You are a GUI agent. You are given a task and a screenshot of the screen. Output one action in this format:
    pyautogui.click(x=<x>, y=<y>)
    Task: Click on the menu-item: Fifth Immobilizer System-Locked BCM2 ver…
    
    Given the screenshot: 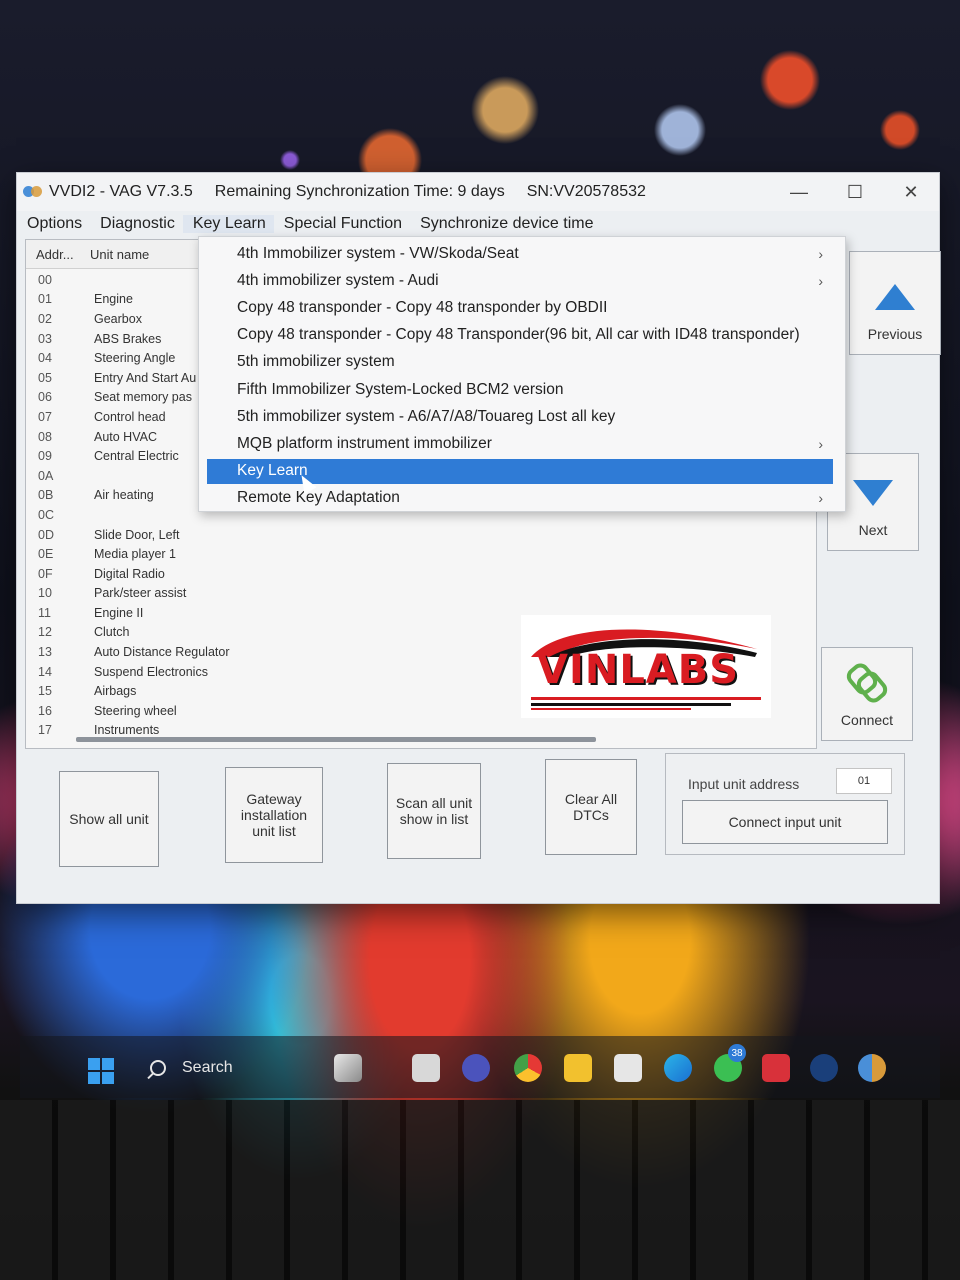 What is the action you would take?
    pyautogui.click(x=520, y=389)
    